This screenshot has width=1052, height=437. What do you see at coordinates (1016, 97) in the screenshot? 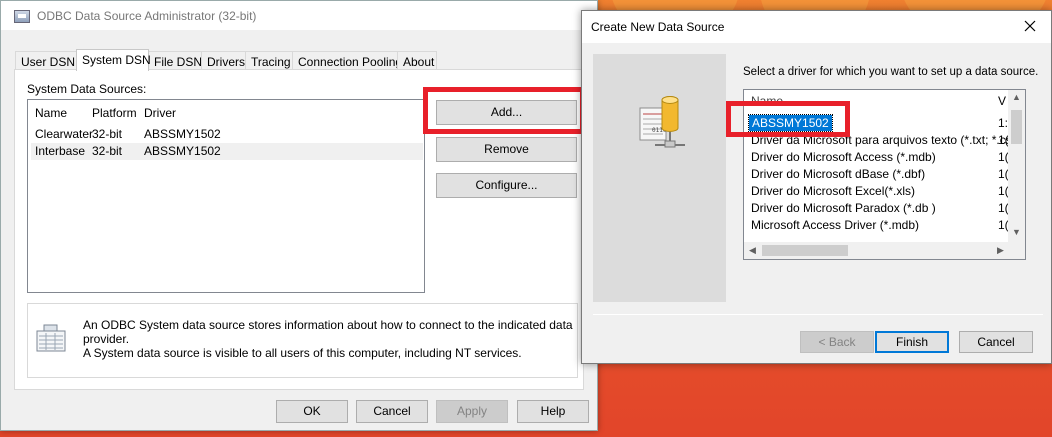
I see `scroll-up-icon: ▲` at bounding box center [1016, 97].